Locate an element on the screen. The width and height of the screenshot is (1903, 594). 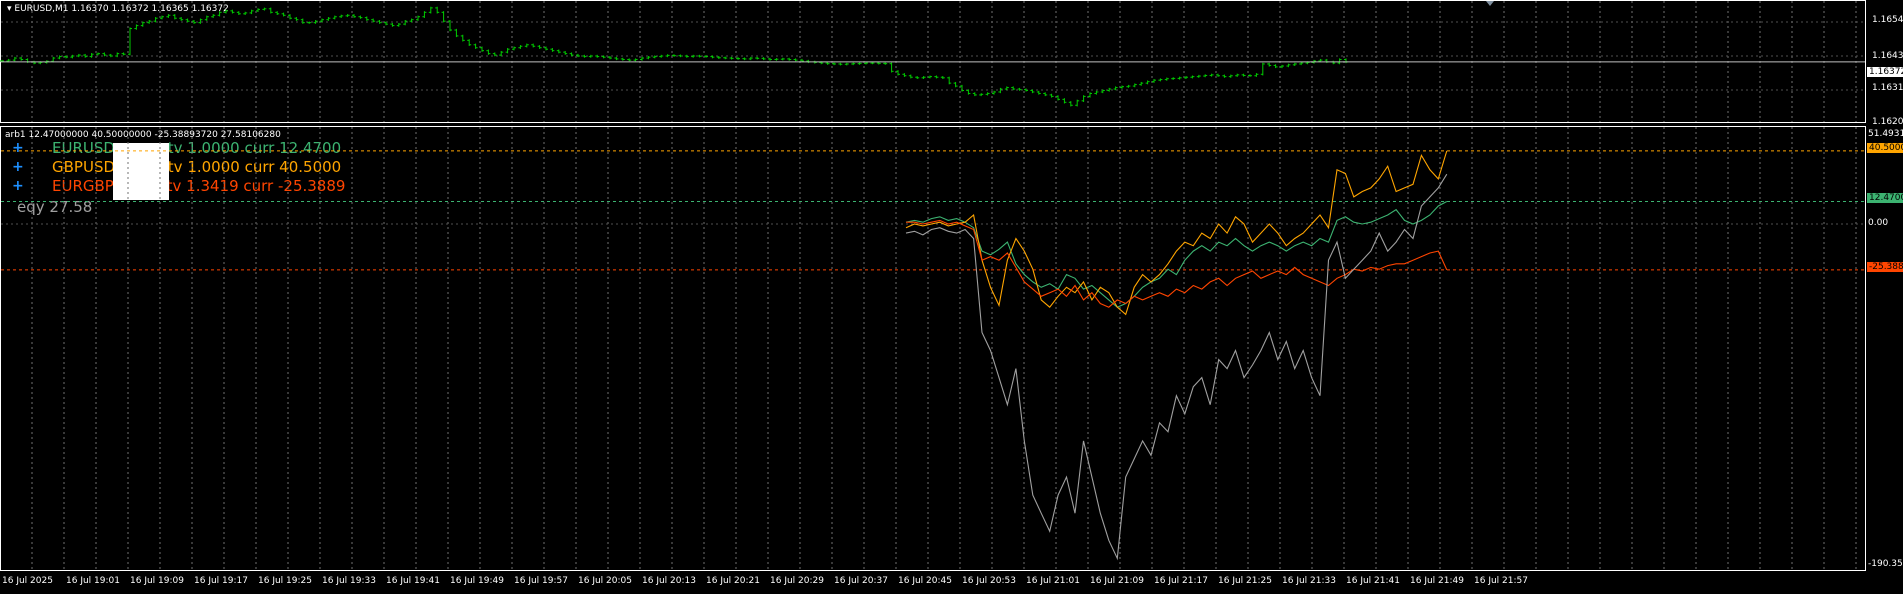
series-line-eurusd is located at coordinates (1176, 254).